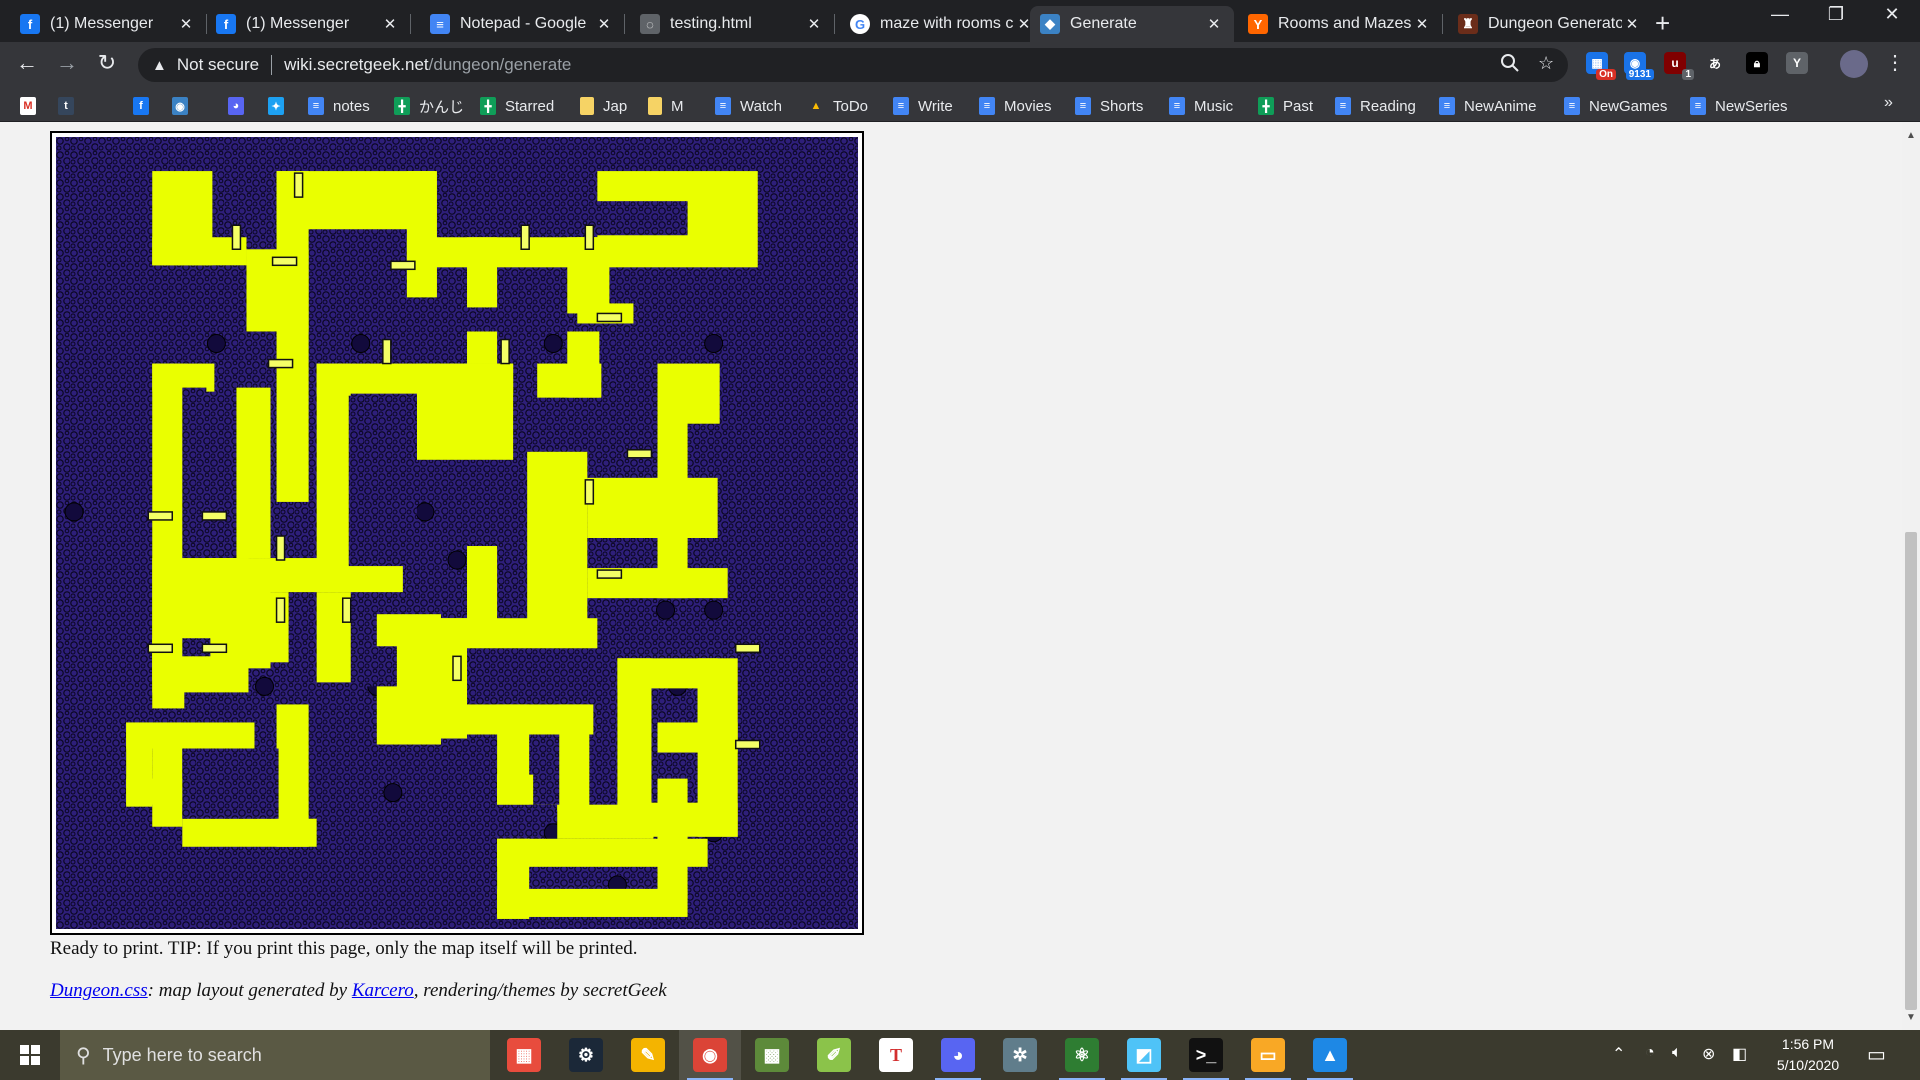  I want to click on minimize-button: —, so click(1780, 14).